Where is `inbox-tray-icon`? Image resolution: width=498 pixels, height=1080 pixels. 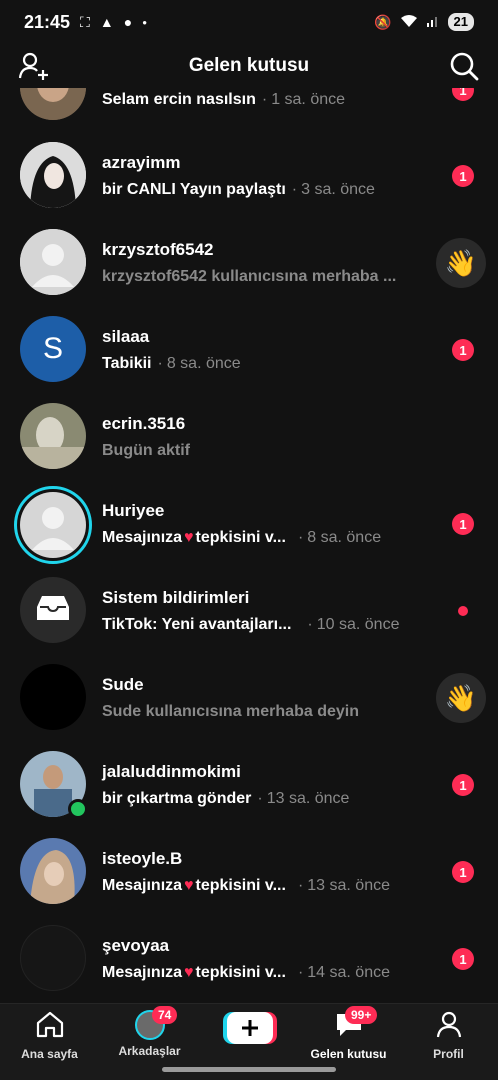
inbox-tray-icon is located at coordinates (53, 610).